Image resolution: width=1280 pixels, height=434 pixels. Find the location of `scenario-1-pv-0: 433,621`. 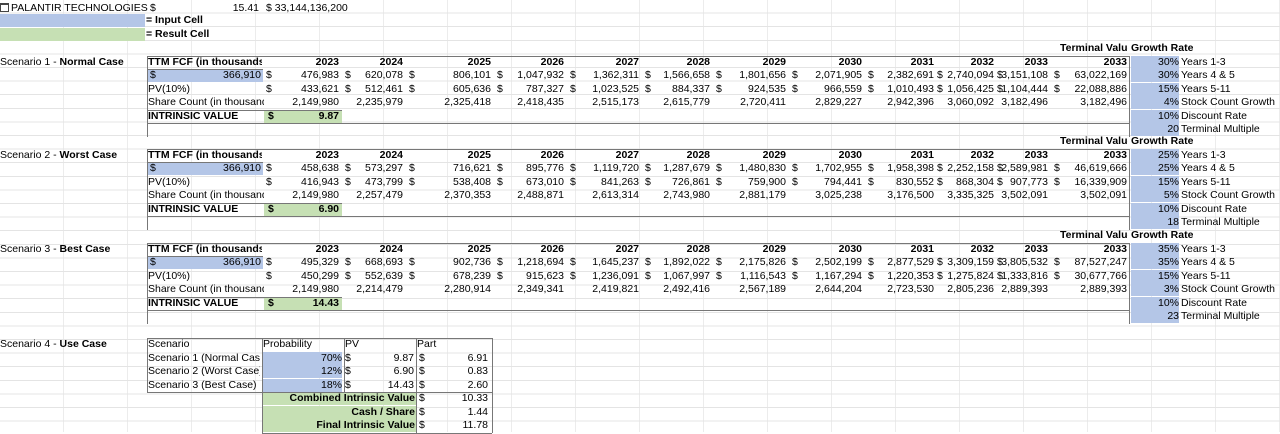

scenario-1-pv-0: 433,621 is located at coordinates (314, 89).